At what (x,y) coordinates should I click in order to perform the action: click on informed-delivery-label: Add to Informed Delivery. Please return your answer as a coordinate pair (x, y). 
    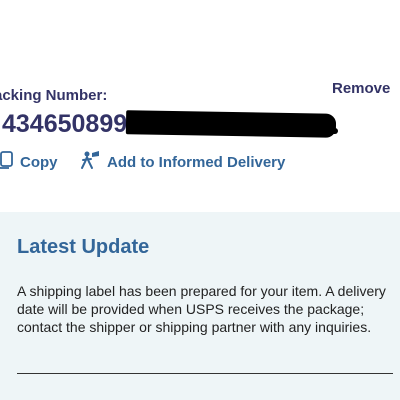
    Looking at the image, I should click on (196, 162).